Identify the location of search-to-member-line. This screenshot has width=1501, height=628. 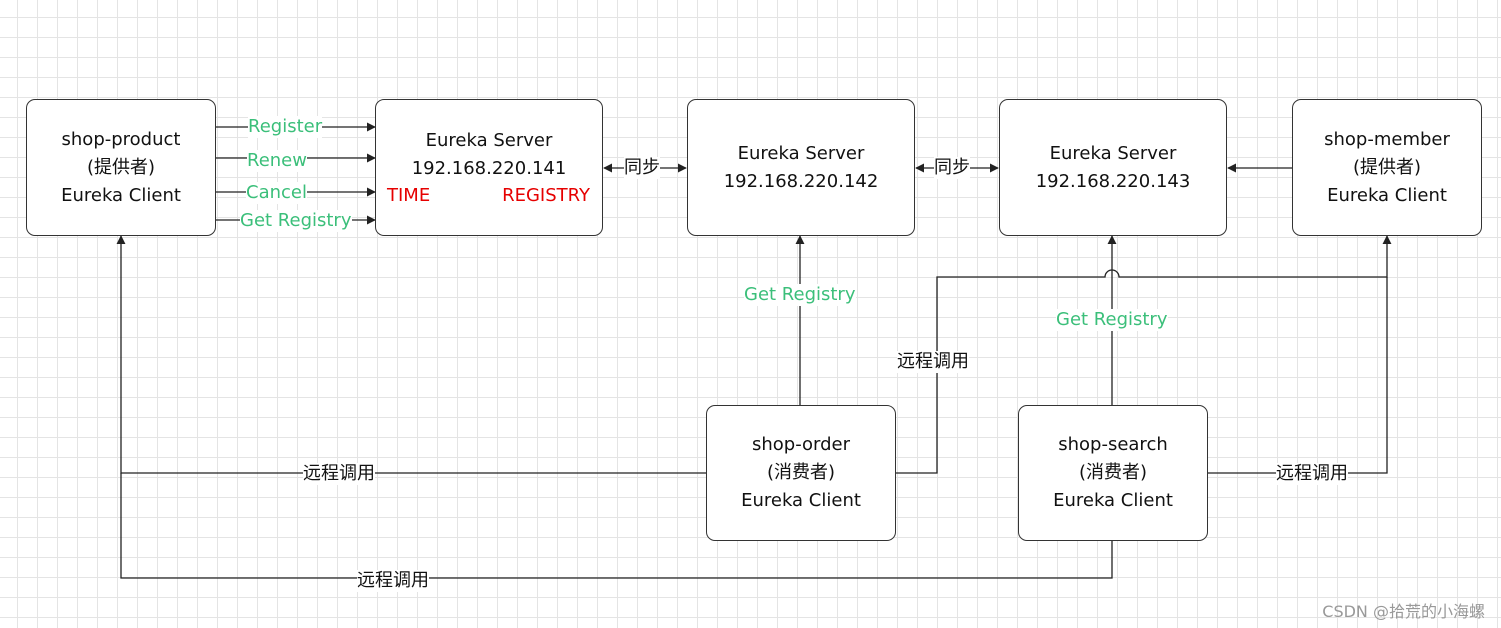
(1298, 375).